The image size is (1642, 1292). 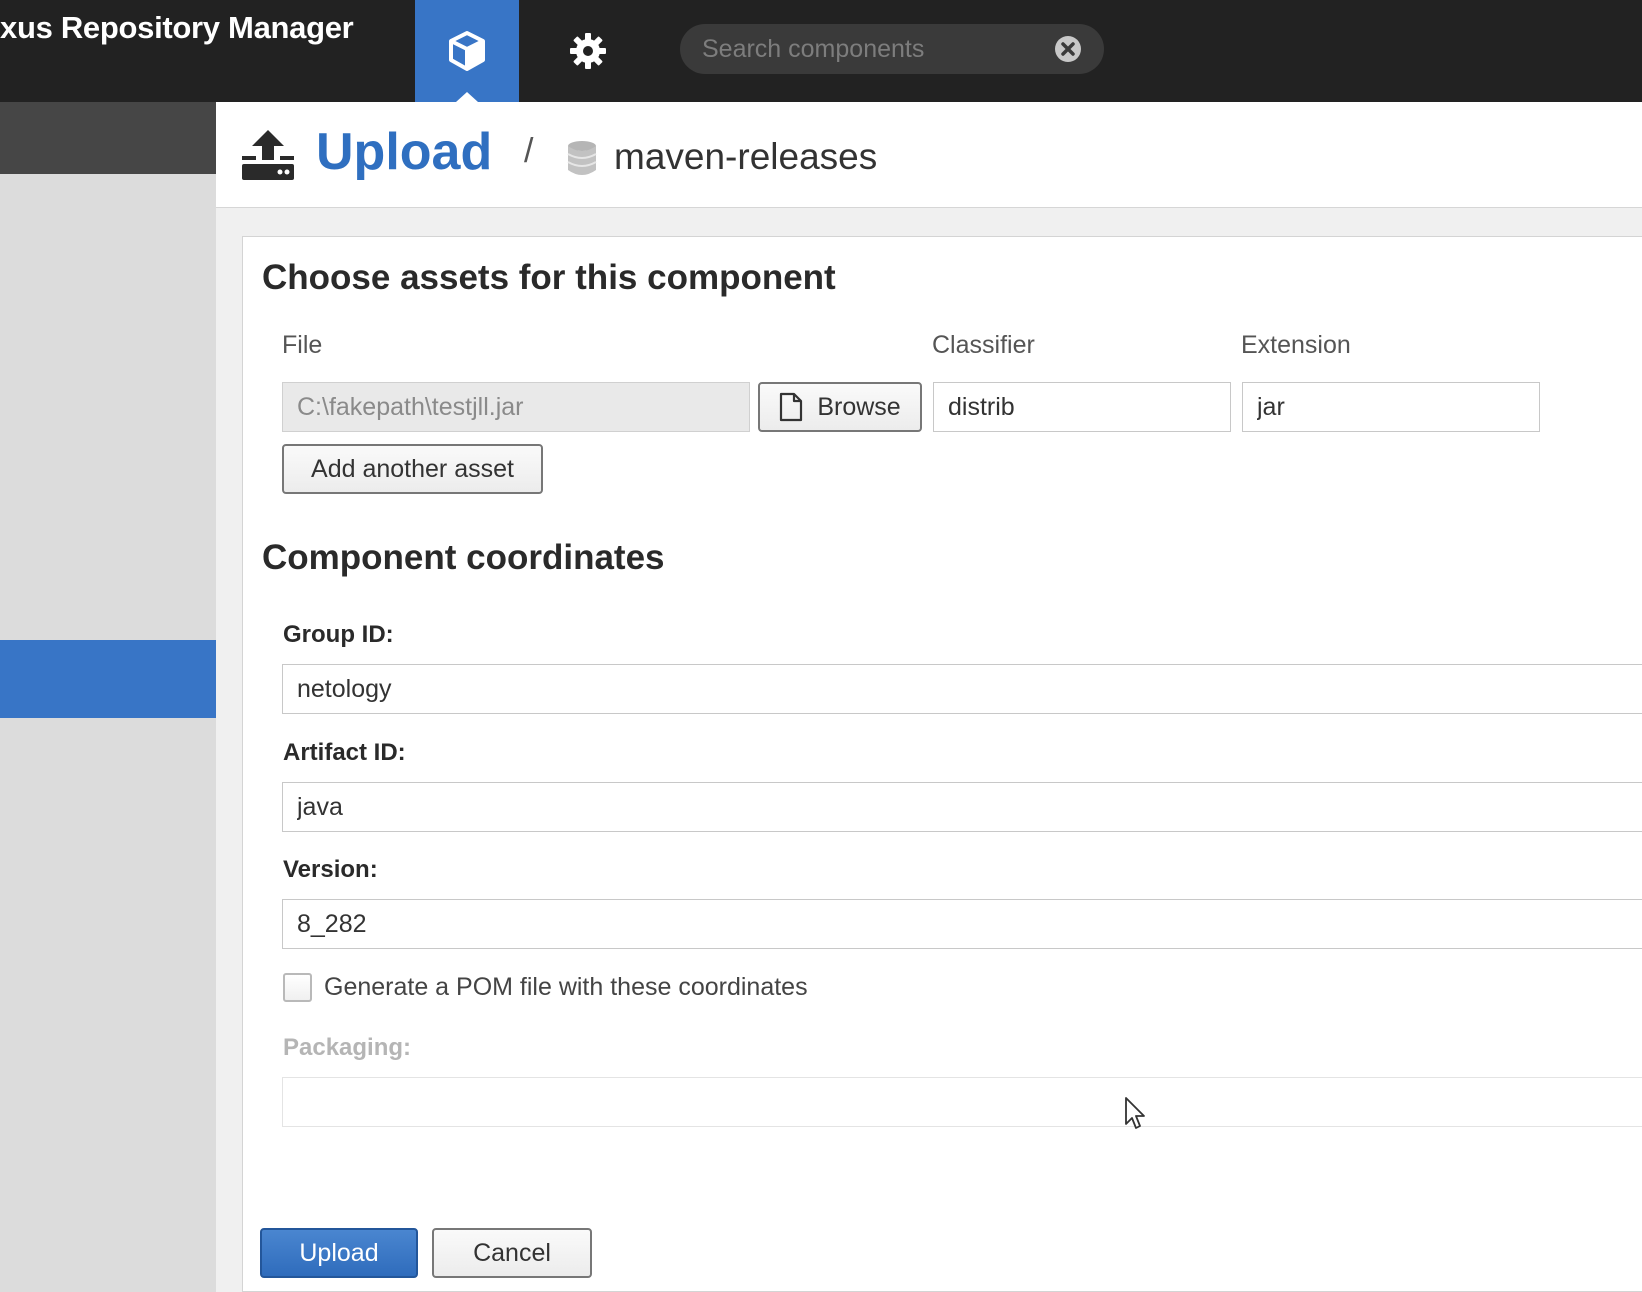 What do you see at coordinates (108, 679) in the screenshot?
I see `sidebar-item-upload` at bounding box center [108, 679].